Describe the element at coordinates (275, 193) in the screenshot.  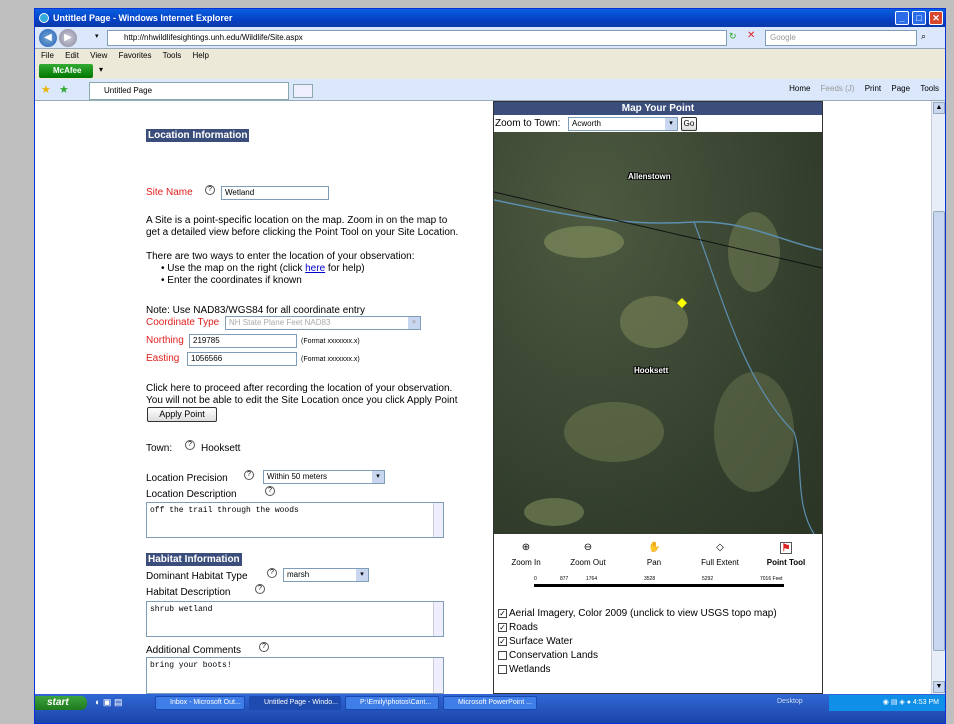
I see `site-name-input: Wetland` at that location.